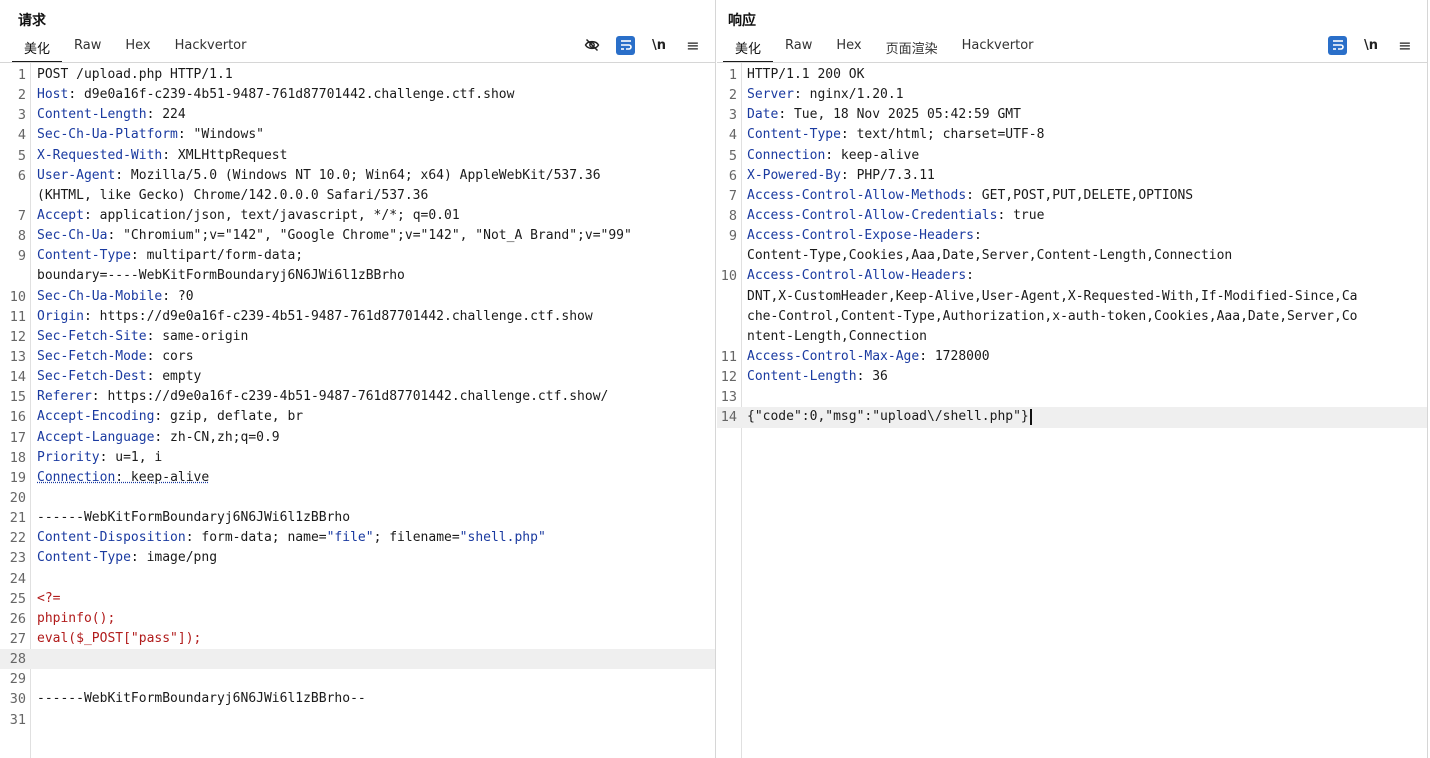  What do you see at coordinates (748, 49) in the screenshot?
I see `response-tab-pretty: 美化` at bounding box center [748, 49].